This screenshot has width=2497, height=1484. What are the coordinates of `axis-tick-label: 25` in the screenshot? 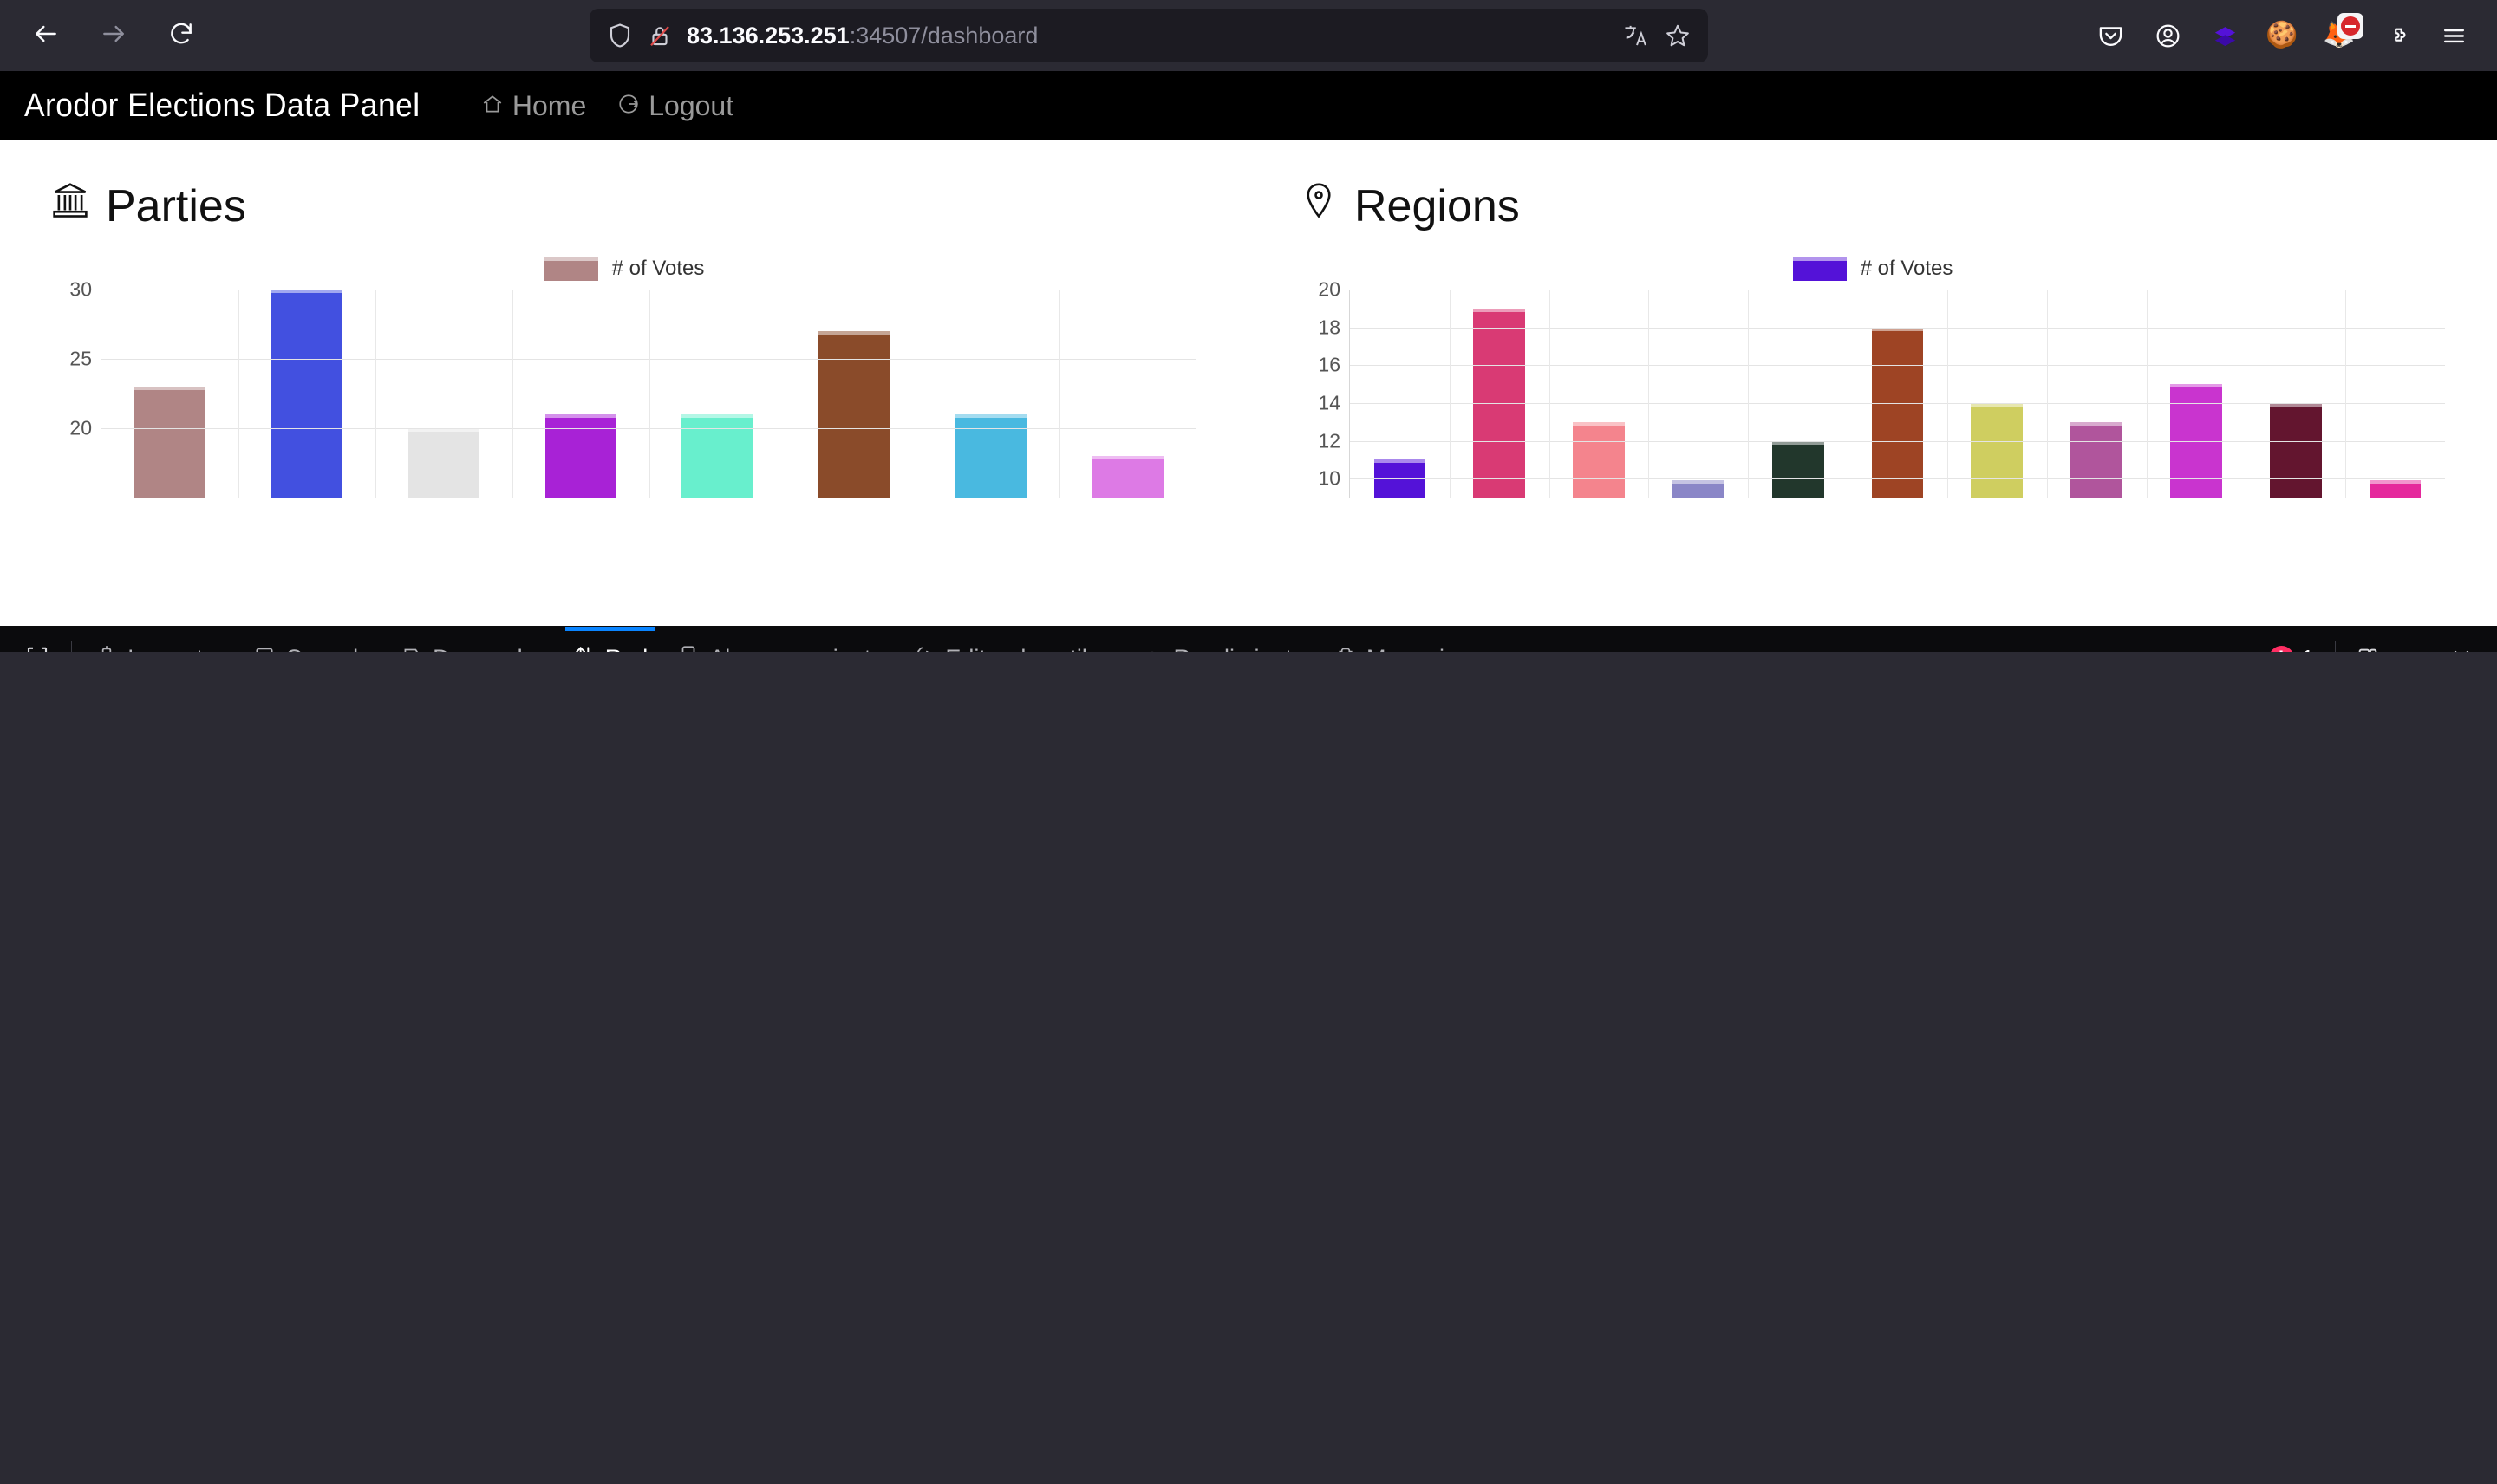 It's located at (80, 358).